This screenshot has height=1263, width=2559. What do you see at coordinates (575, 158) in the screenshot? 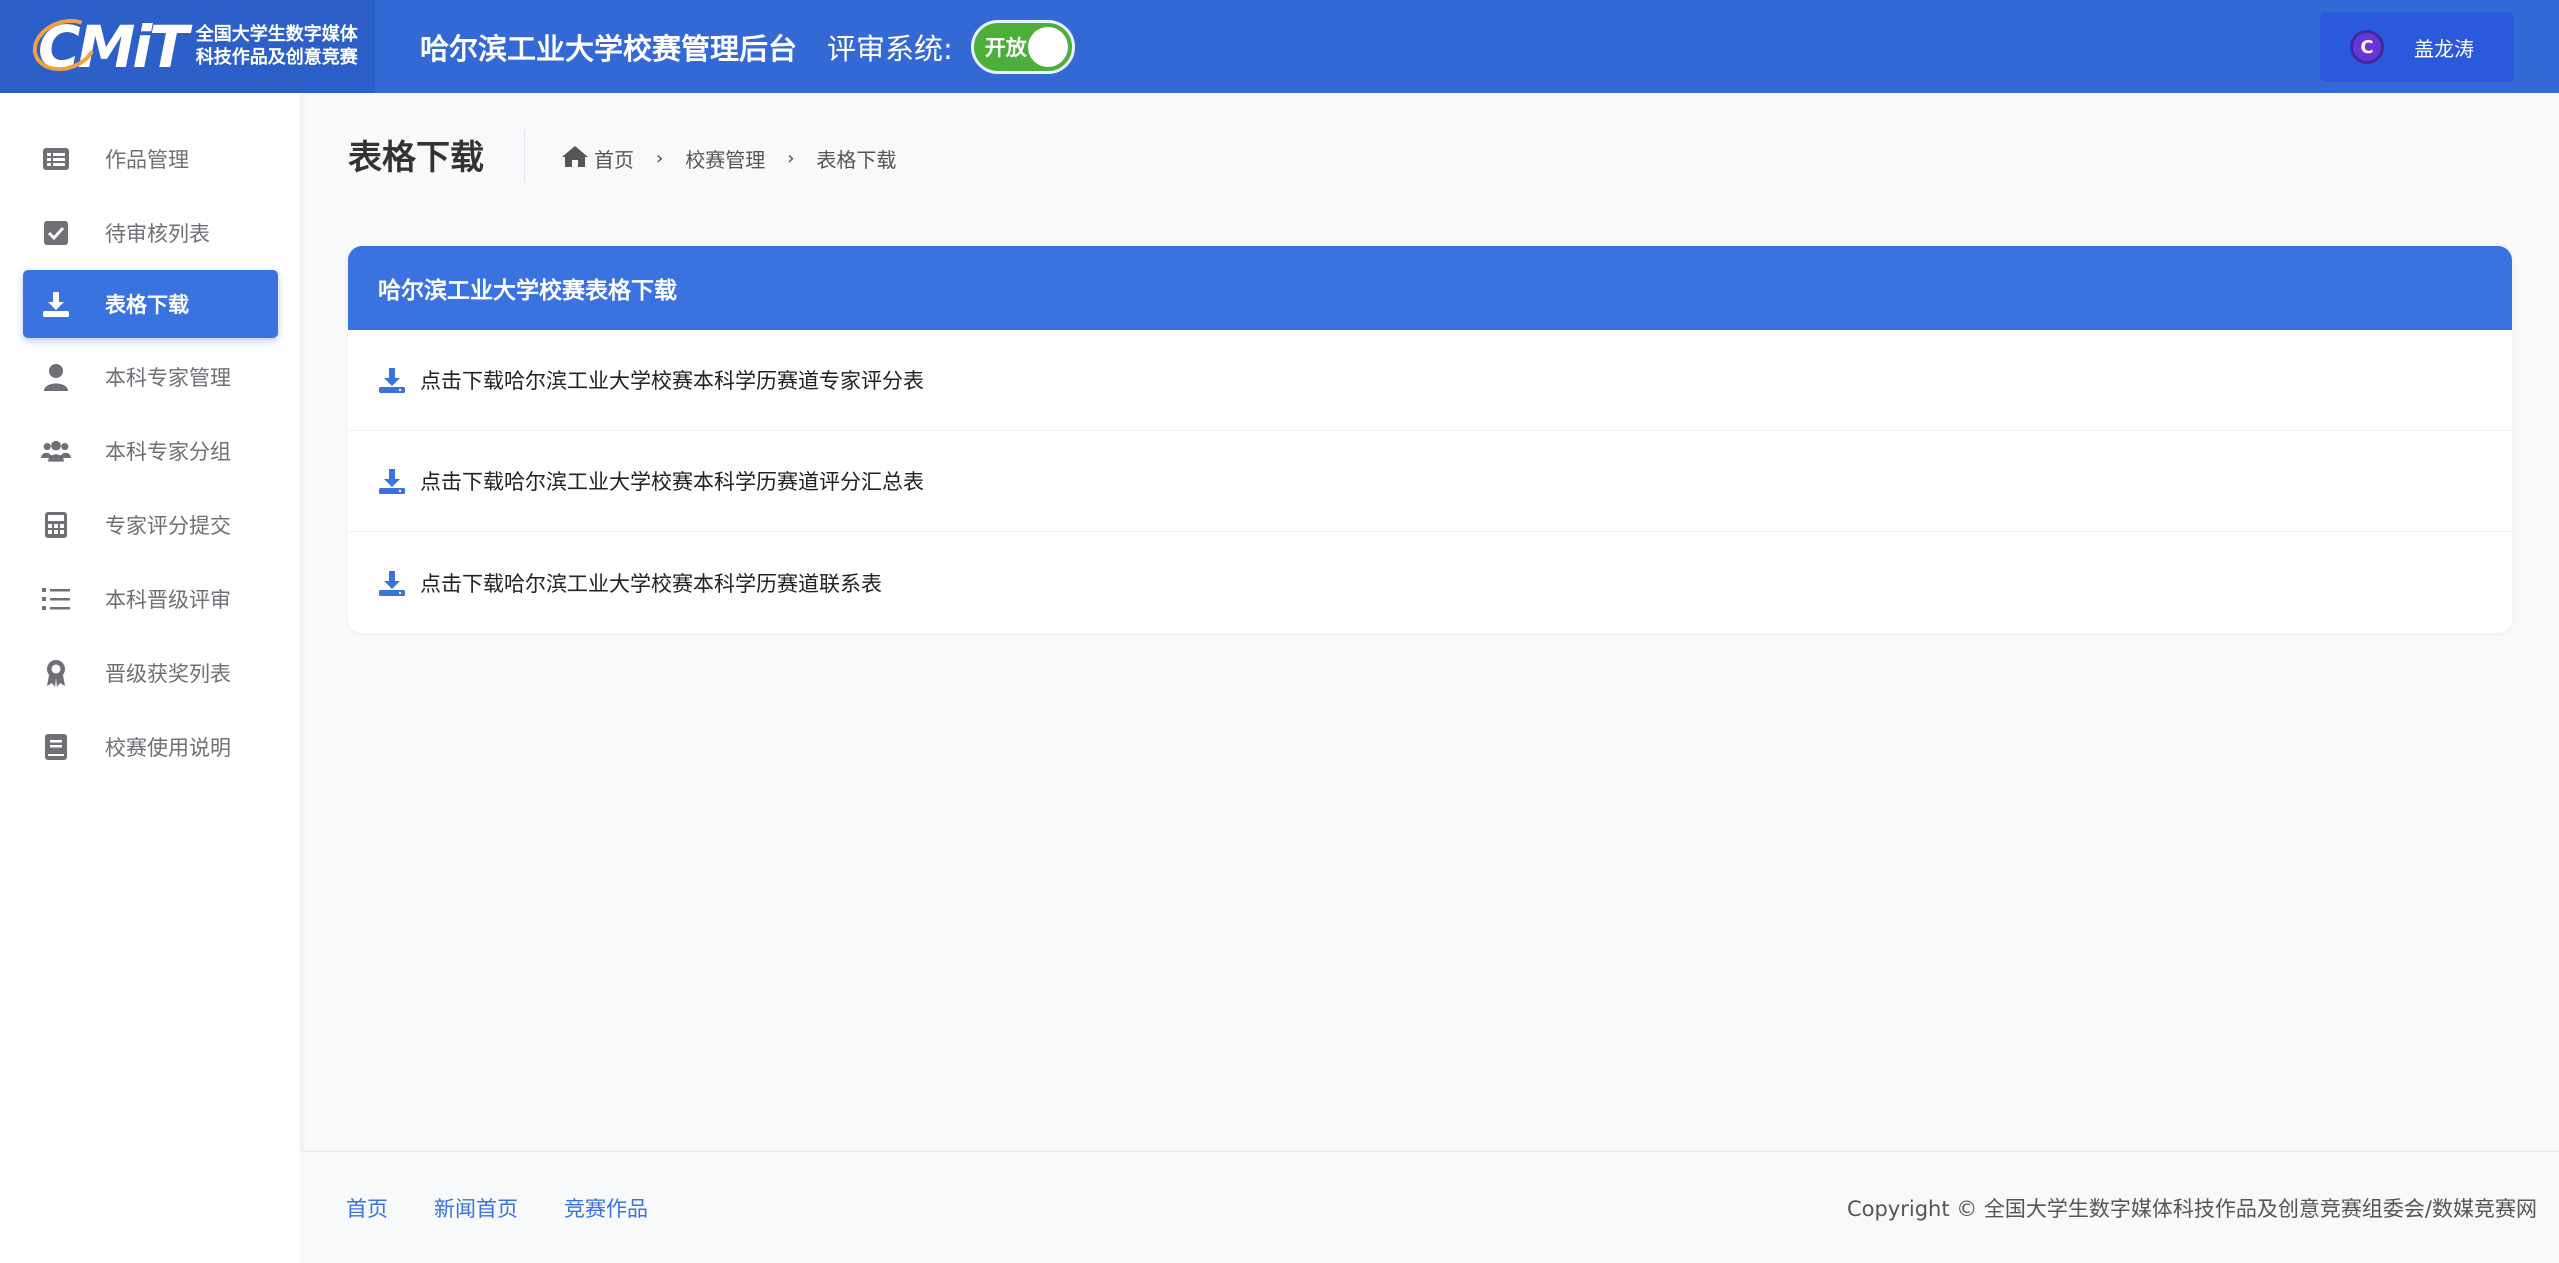
I see `home-icon` at bounding box center [575, 158].